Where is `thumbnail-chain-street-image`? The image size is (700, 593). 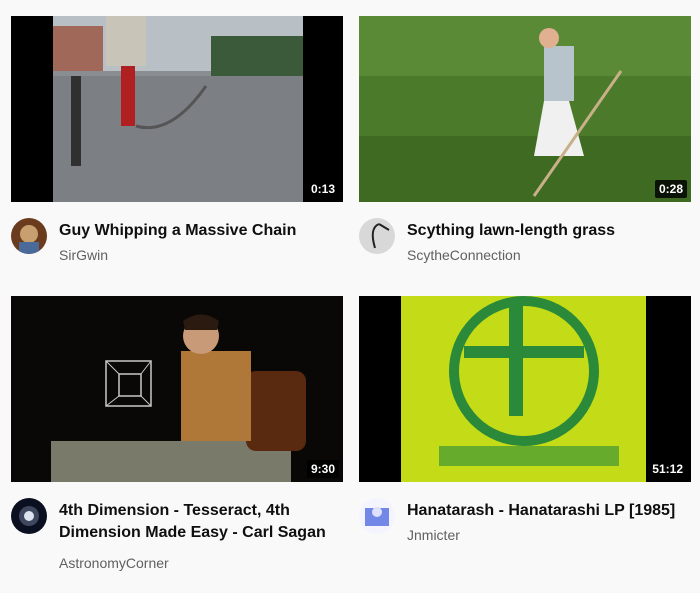 thumbnail-chain-street-image is located at coordinates (177, 109).